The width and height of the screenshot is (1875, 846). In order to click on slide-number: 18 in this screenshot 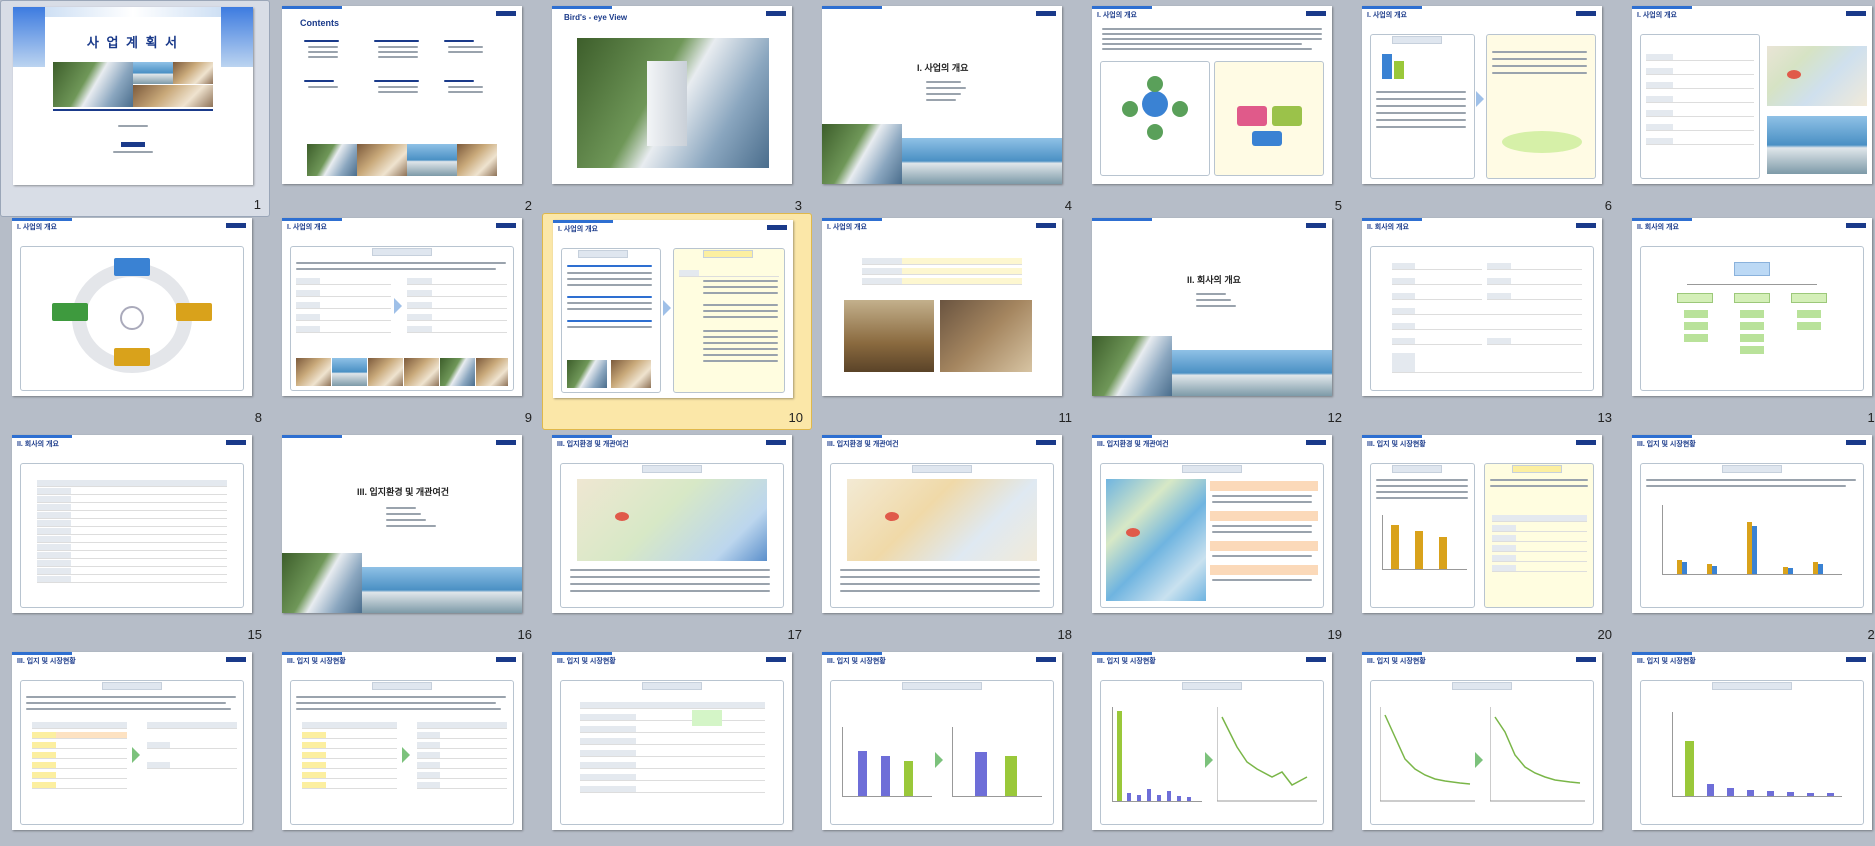, I will do `click(1064, 634)`.